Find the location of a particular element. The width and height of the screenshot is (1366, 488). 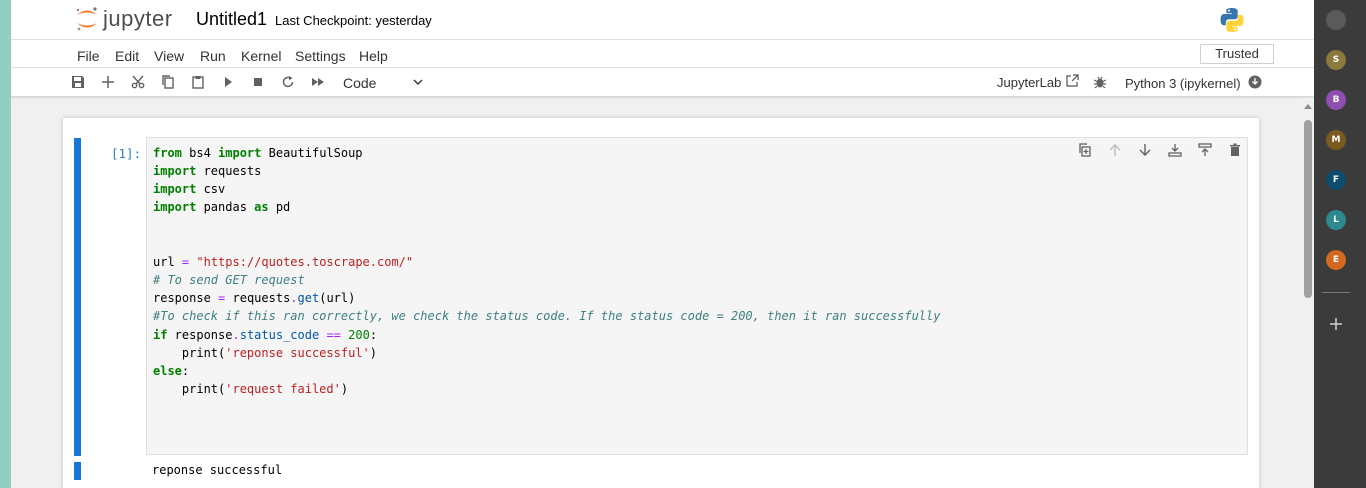

input-collapser is located at coordinates (77, 297).